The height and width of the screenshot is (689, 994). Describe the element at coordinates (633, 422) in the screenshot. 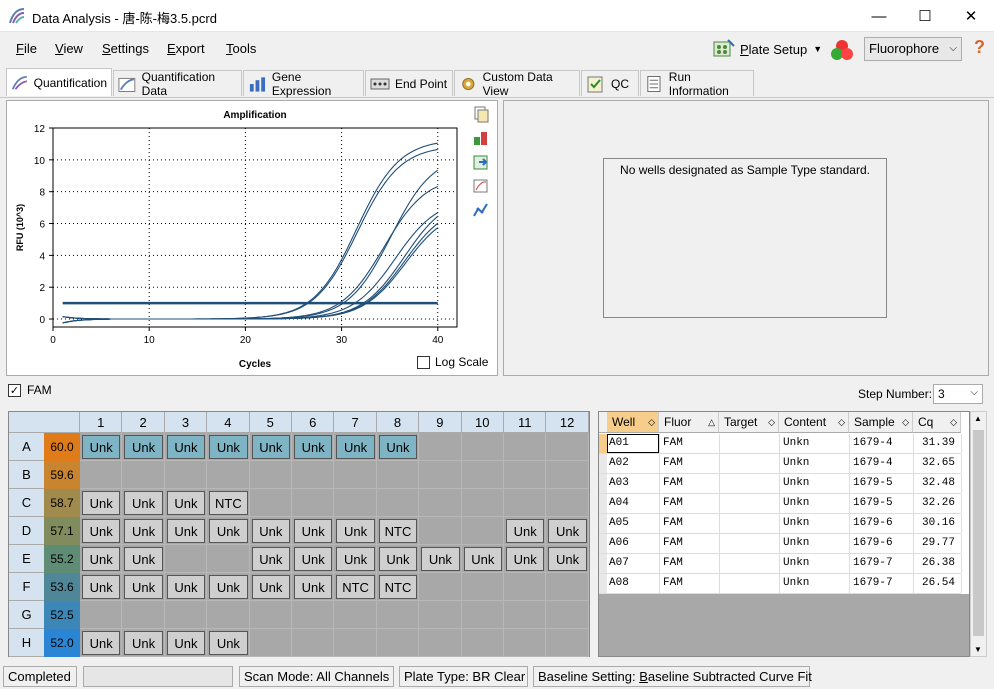

I see `grid-column-header: Well ◇` at that location.